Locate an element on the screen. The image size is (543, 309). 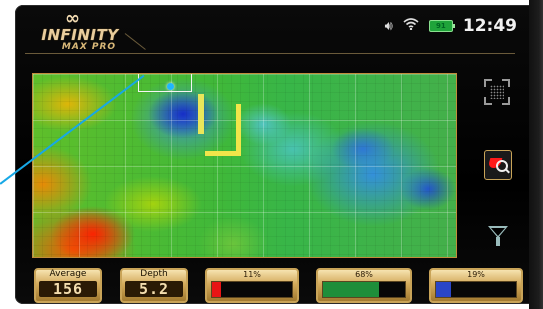
volume-icon: 🔊︎ is located at coordinates (389, 26).